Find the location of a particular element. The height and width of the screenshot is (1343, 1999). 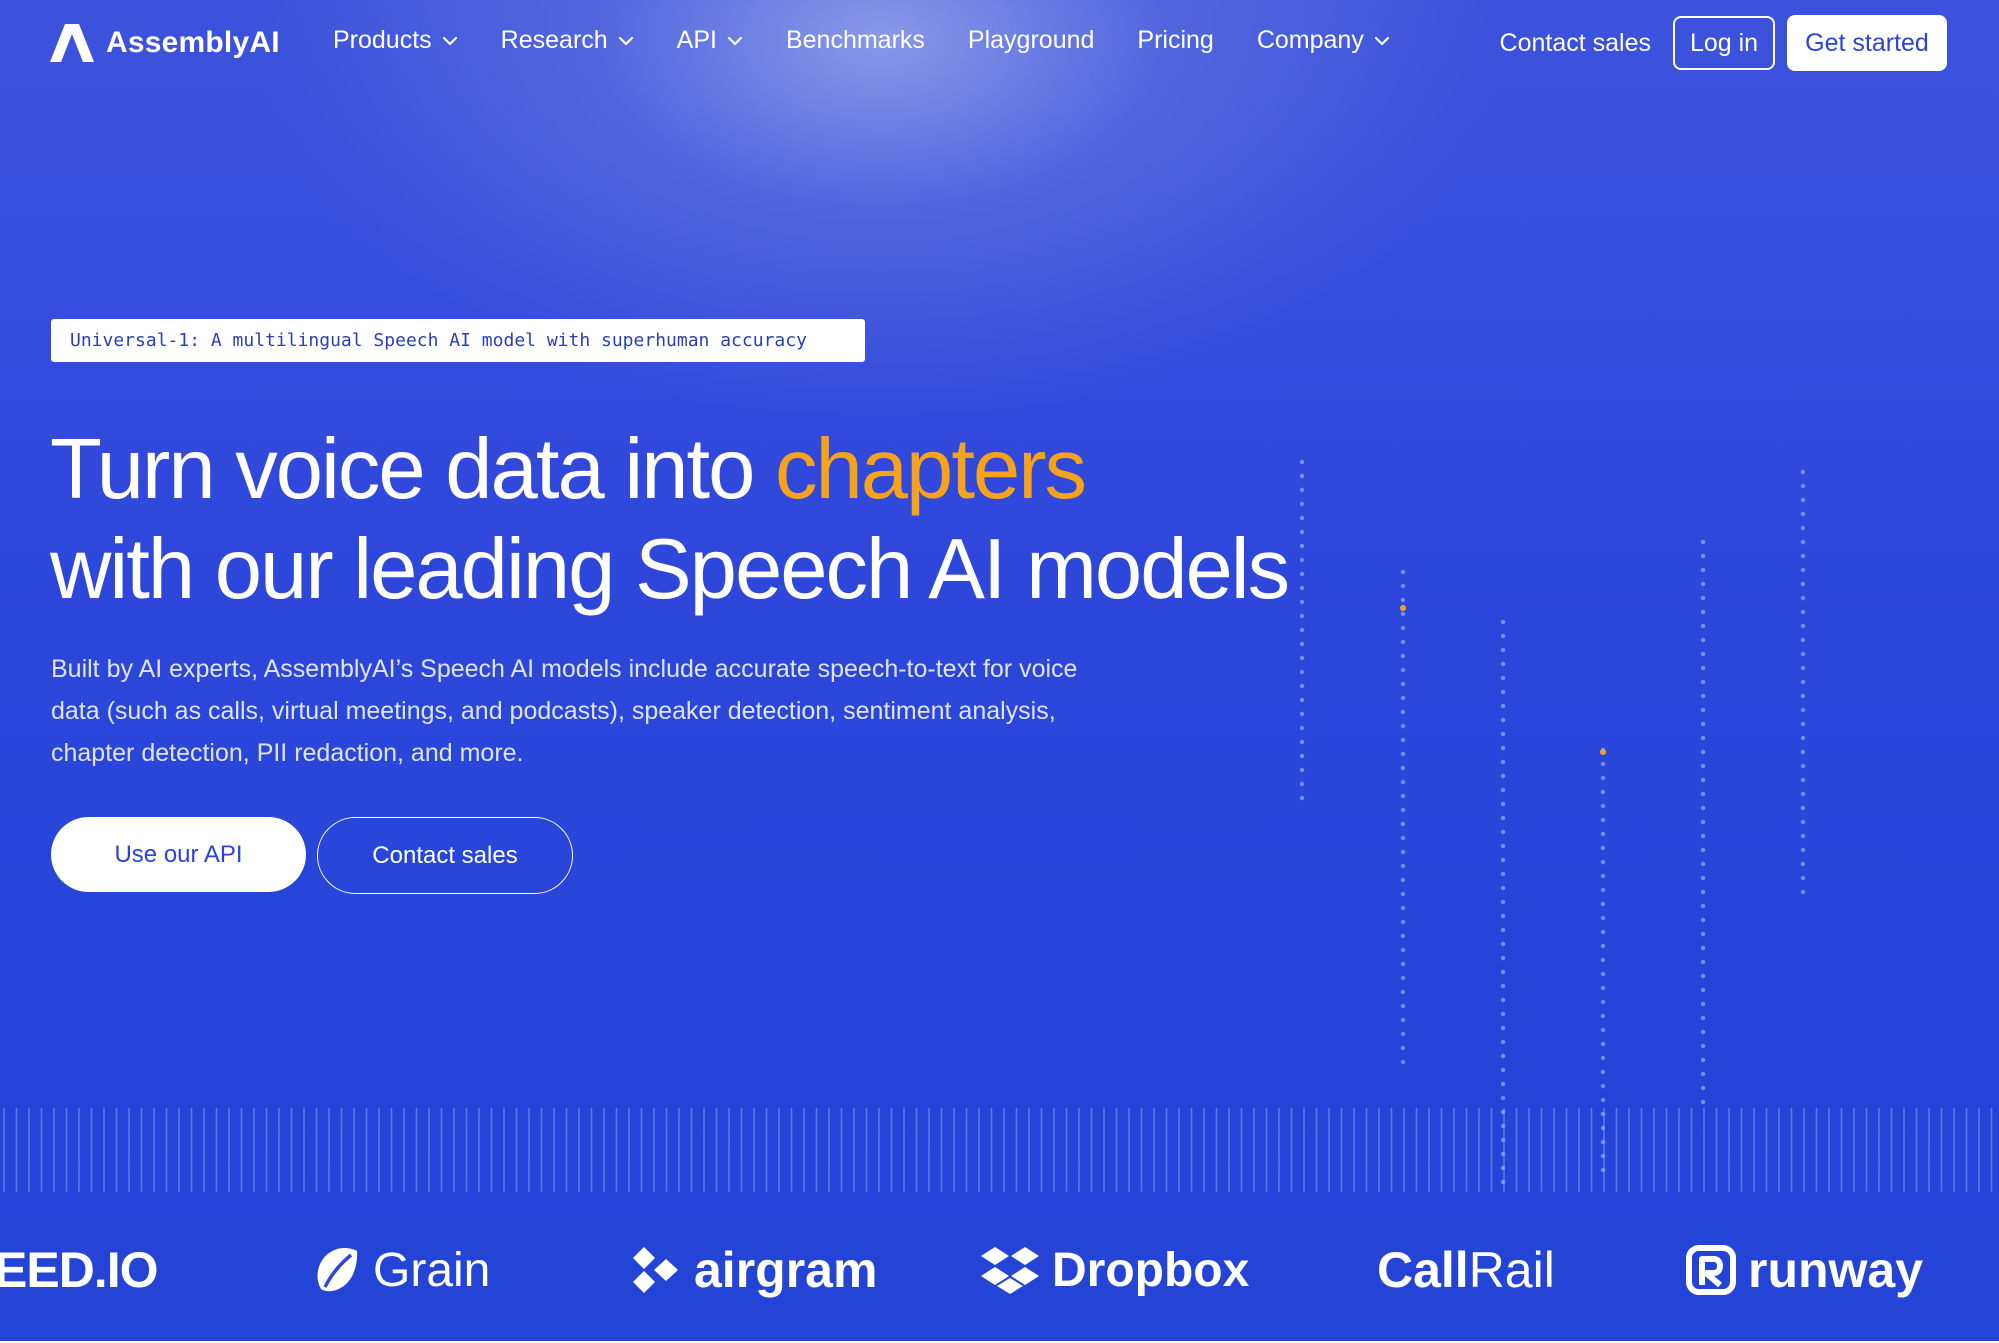

headline-line-2: with our leading Speech AI models is located at coordinates (670, 569).